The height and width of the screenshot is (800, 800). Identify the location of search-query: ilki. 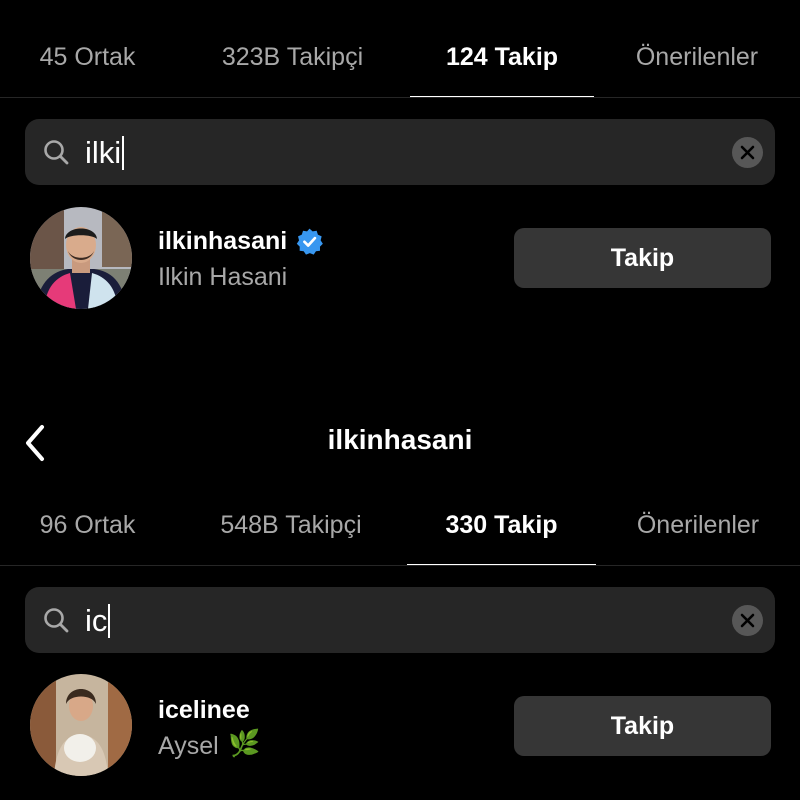
(103, 152).